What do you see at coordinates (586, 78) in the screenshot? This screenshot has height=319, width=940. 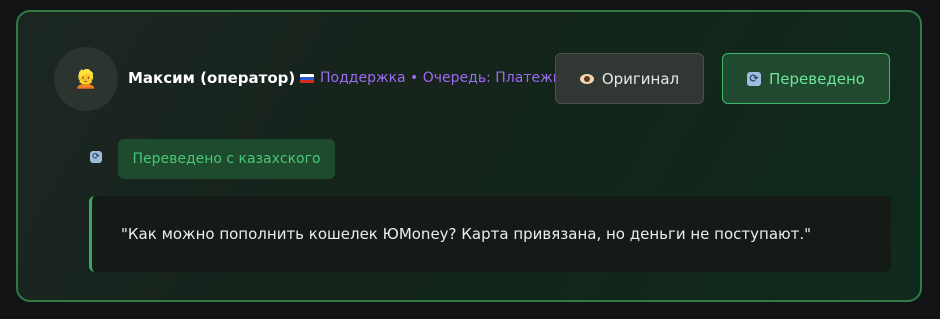 I see `eye-icon` at bounding box center [586, 78].